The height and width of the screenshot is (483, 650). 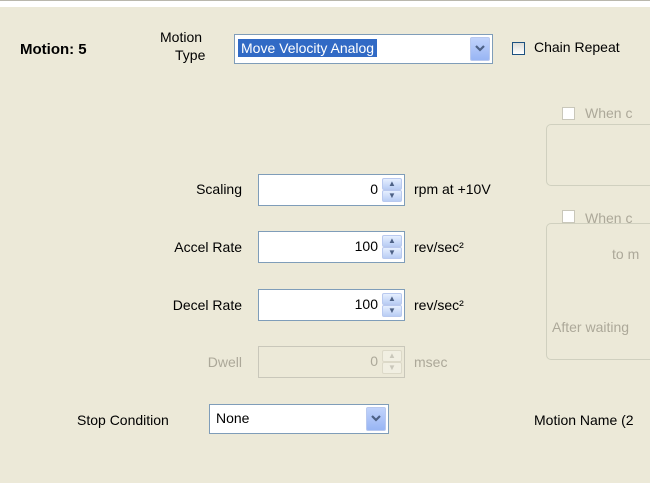 What do you see at coordinates (299, 419) in the screenshot?
I see `stop-condition-select: None` at bounding box center [299, 419].